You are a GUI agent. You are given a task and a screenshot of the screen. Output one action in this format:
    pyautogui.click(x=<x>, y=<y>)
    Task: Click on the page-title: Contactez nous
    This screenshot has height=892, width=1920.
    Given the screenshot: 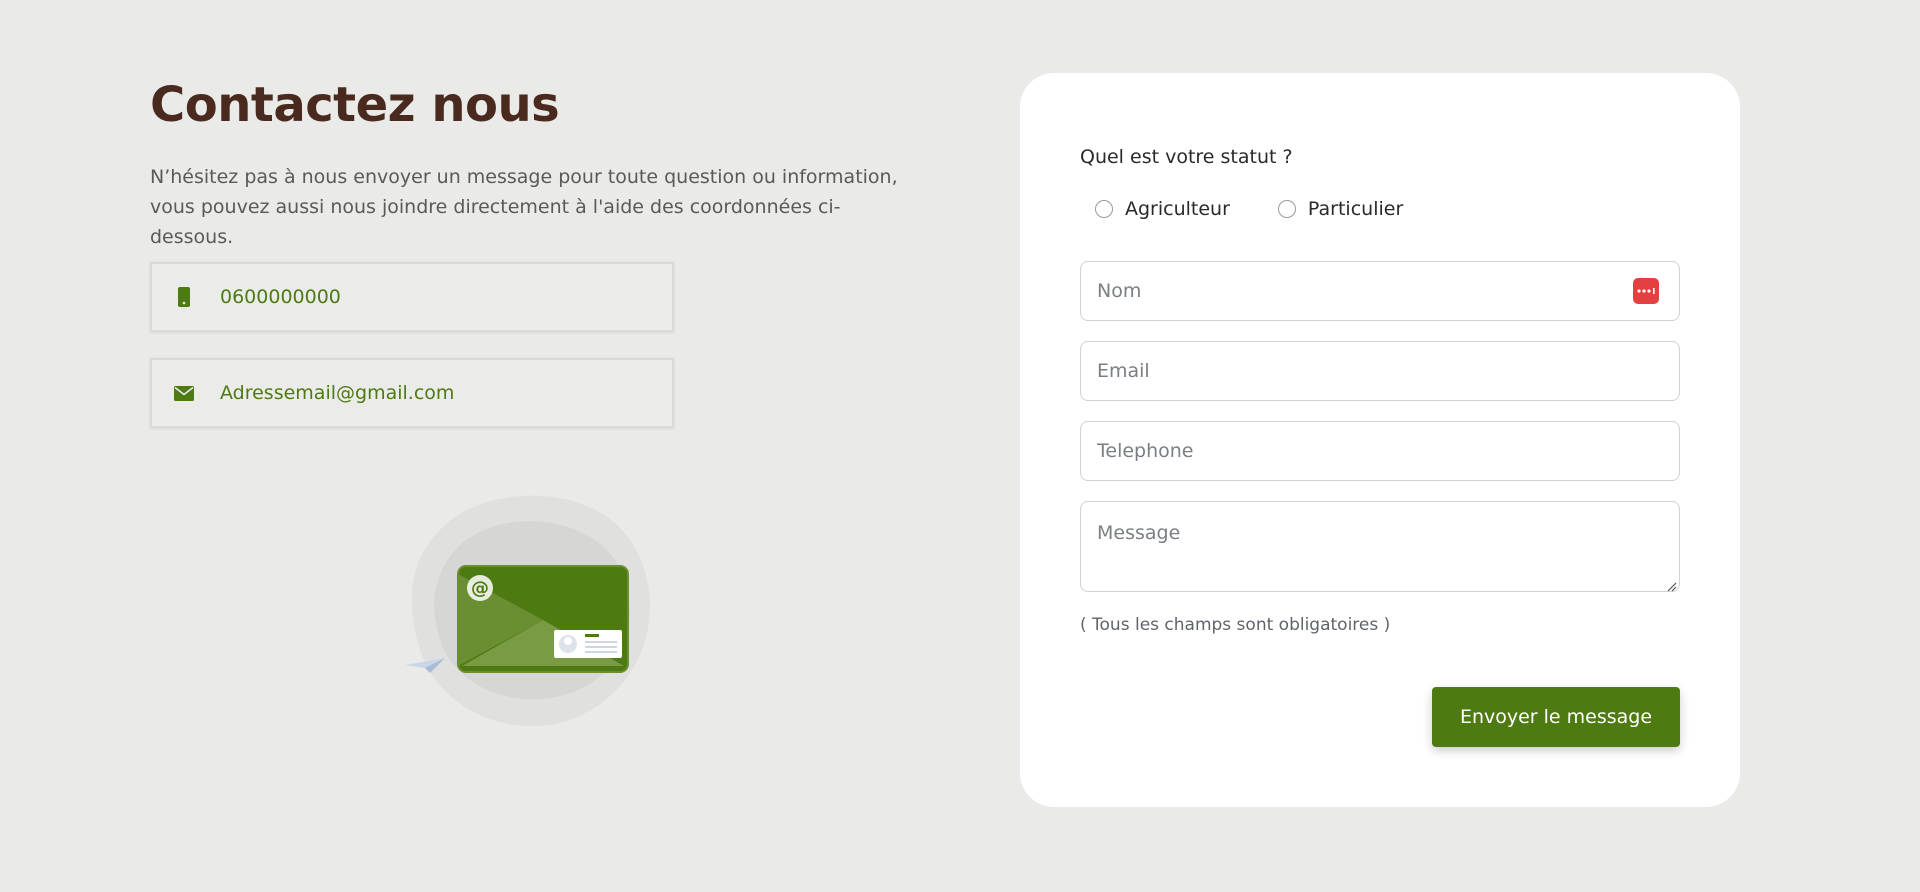 What is the action you would take?
    pyautogui.click(x=355, y=105)
    